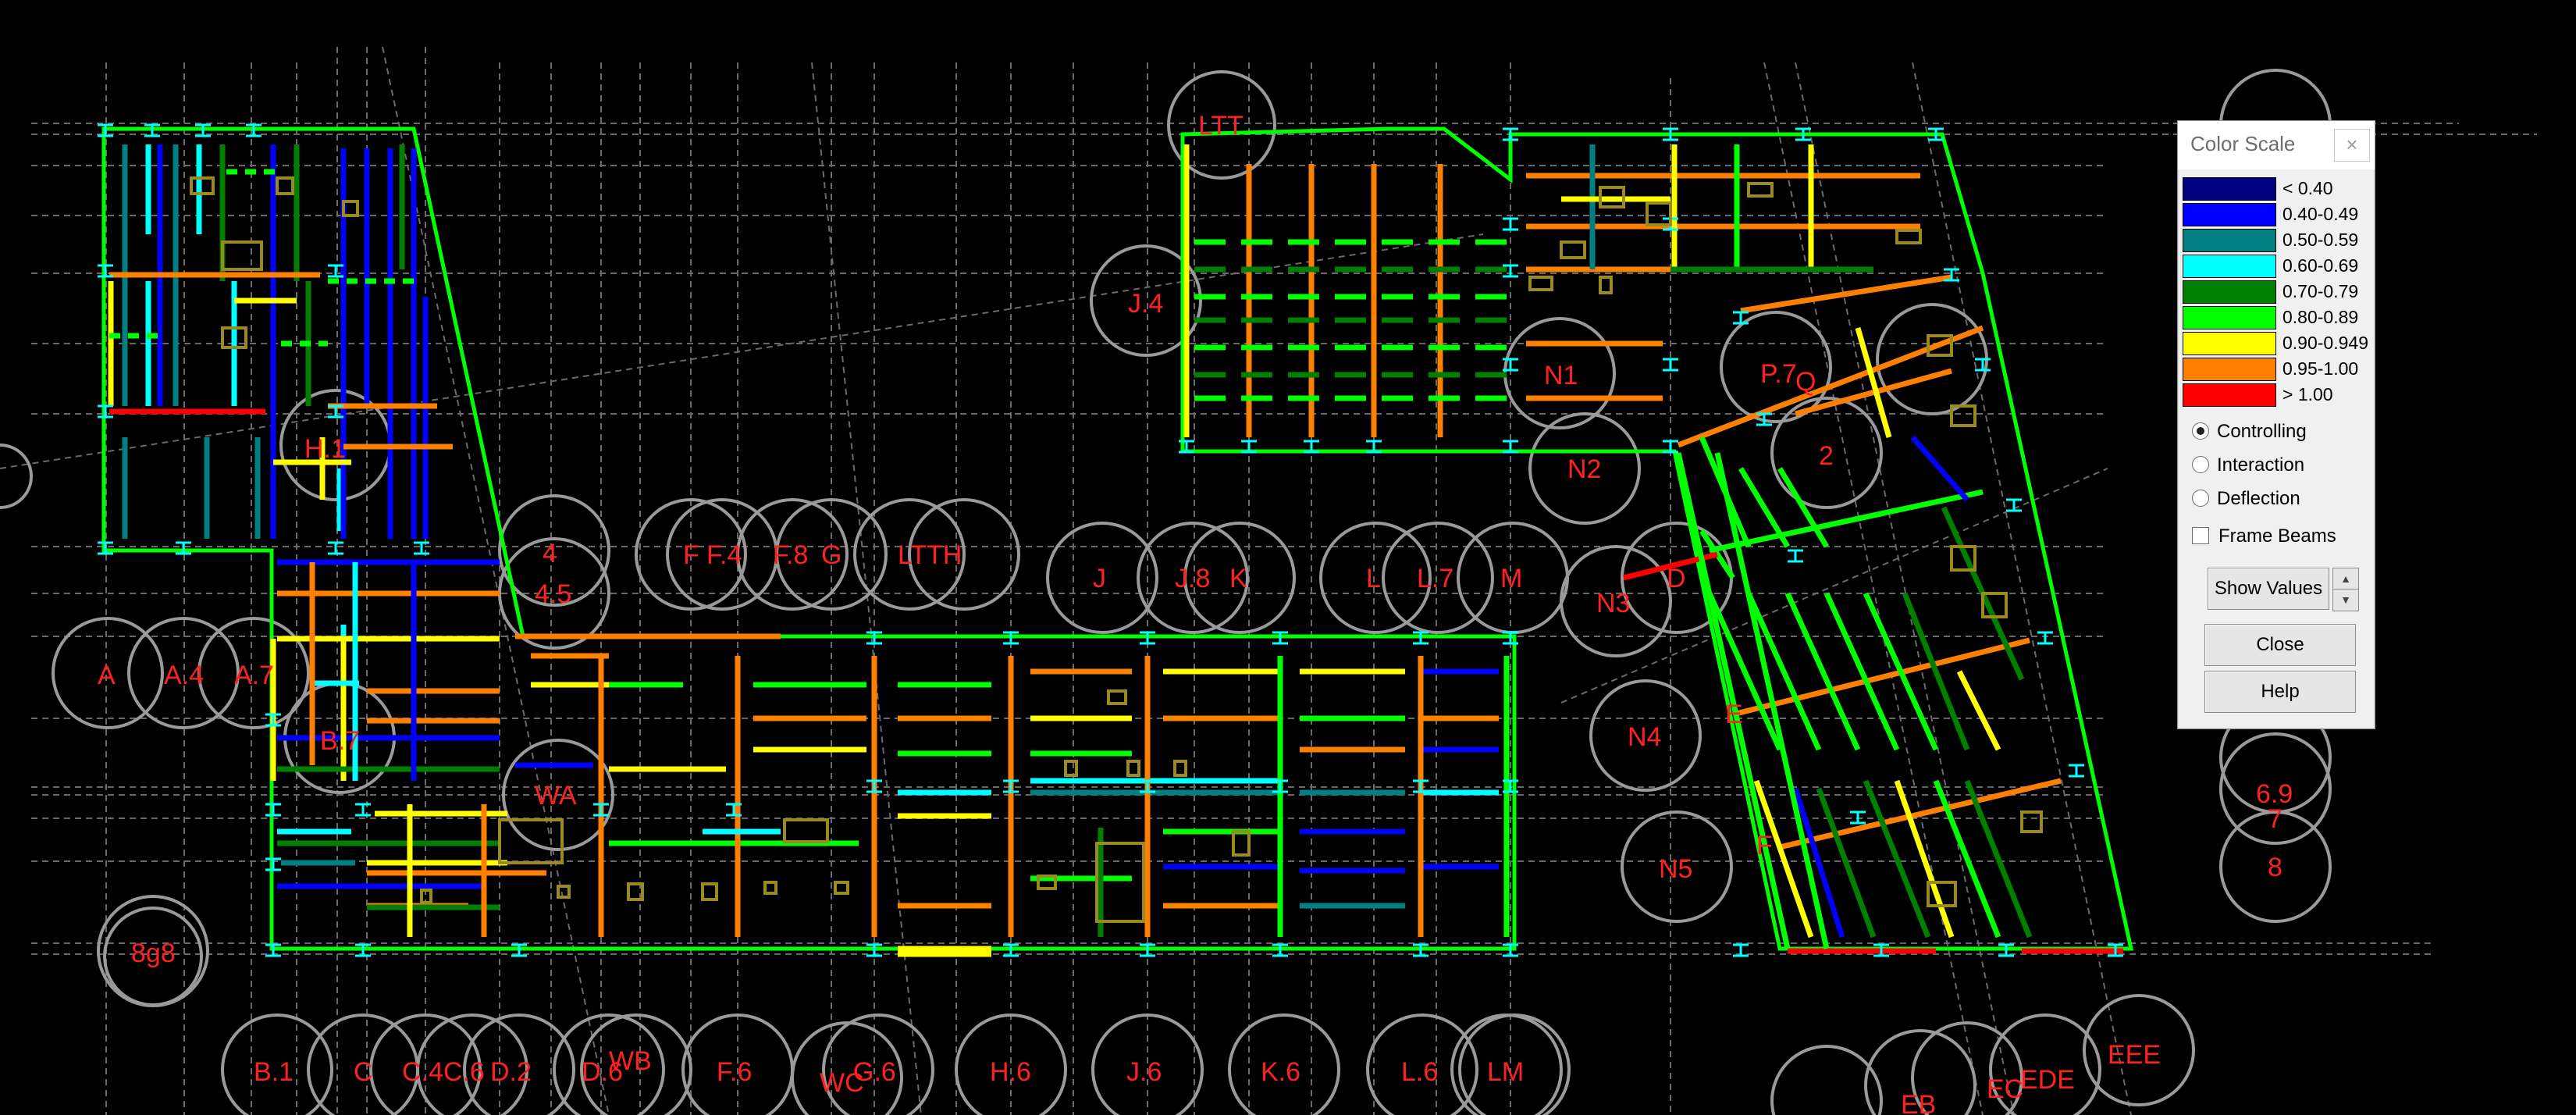 This screenshot has height=1115, width=2576. I want to click on controlling-label: Controlling, so click(2262, 431).